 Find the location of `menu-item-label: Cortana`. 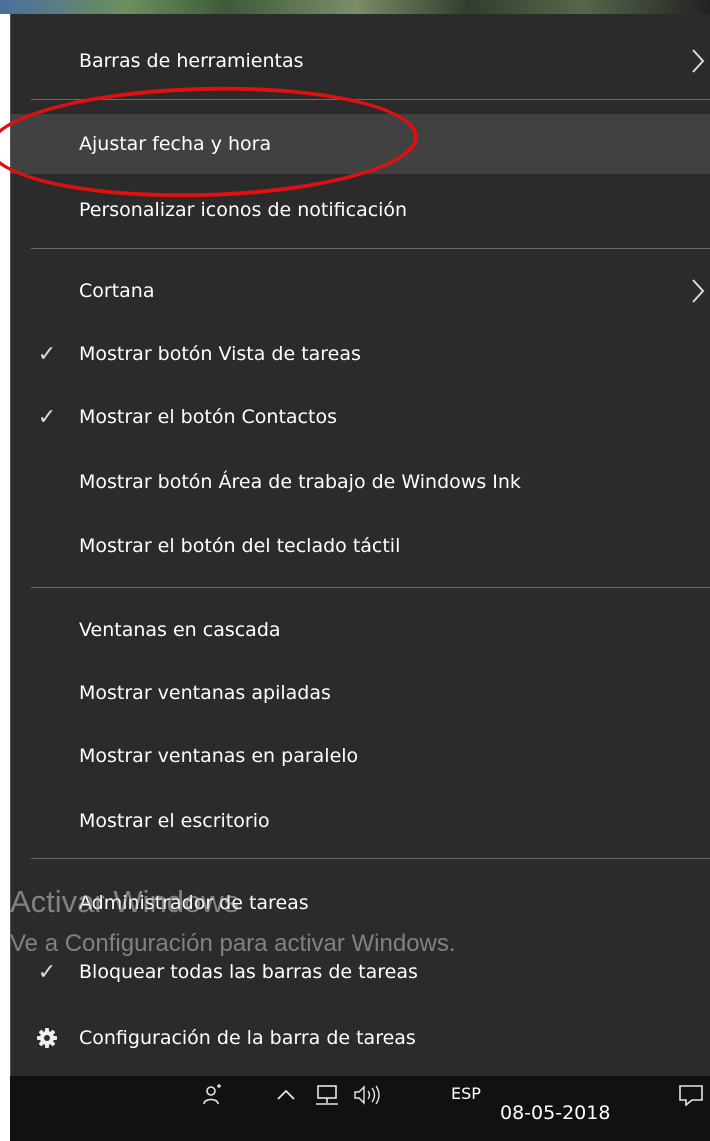

menu-item-label: Cortana is located at coordinates (117, 291).